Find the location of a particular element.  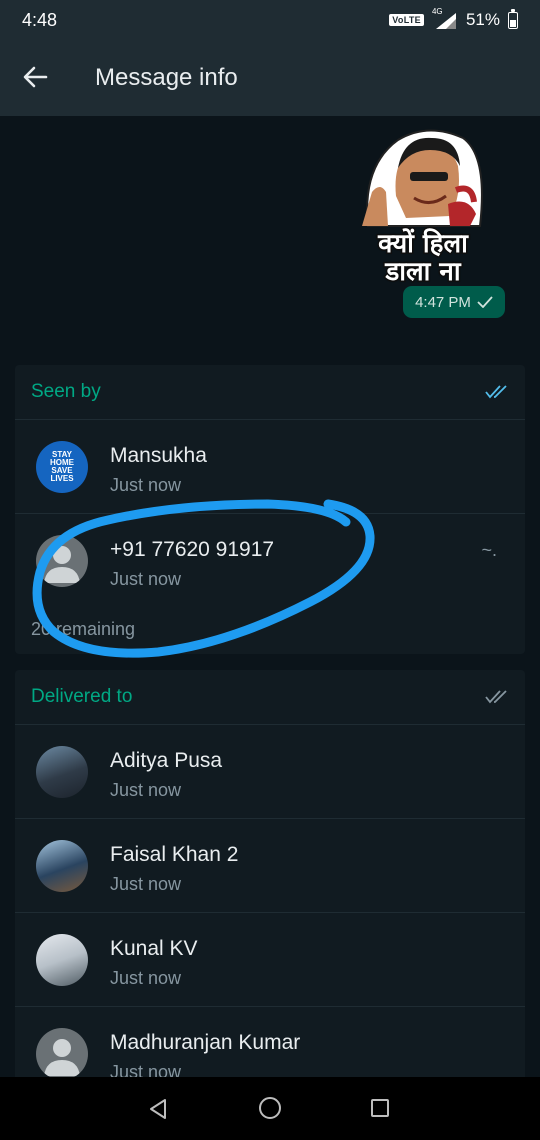

delivered-double-check-icon is located at coordinates (496, 697).